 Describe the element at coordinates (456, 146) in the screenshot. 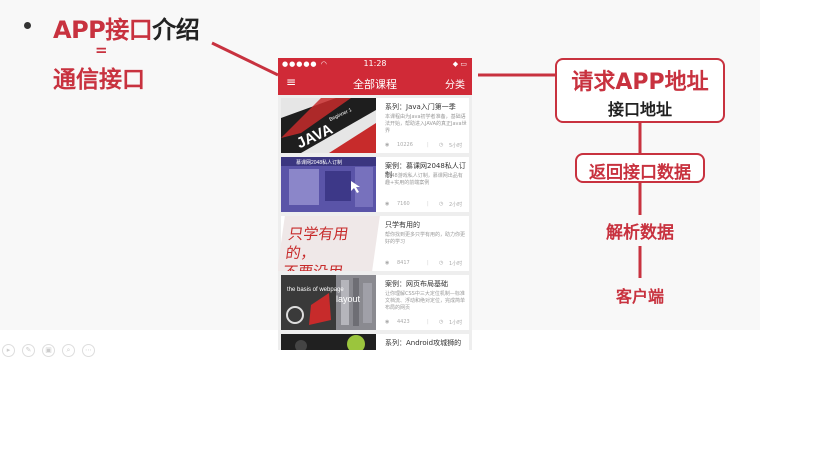

I see `course-duration: 5小时` at that location.